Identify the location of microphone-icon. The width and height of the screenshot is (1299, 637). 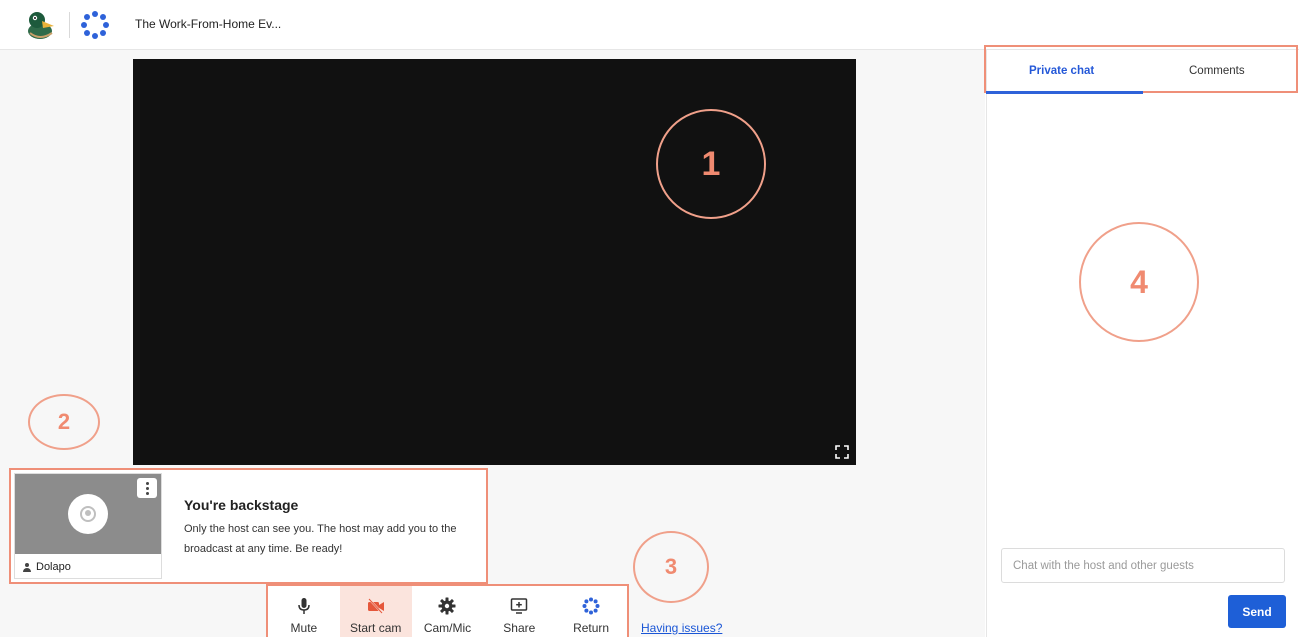
(304, 606).